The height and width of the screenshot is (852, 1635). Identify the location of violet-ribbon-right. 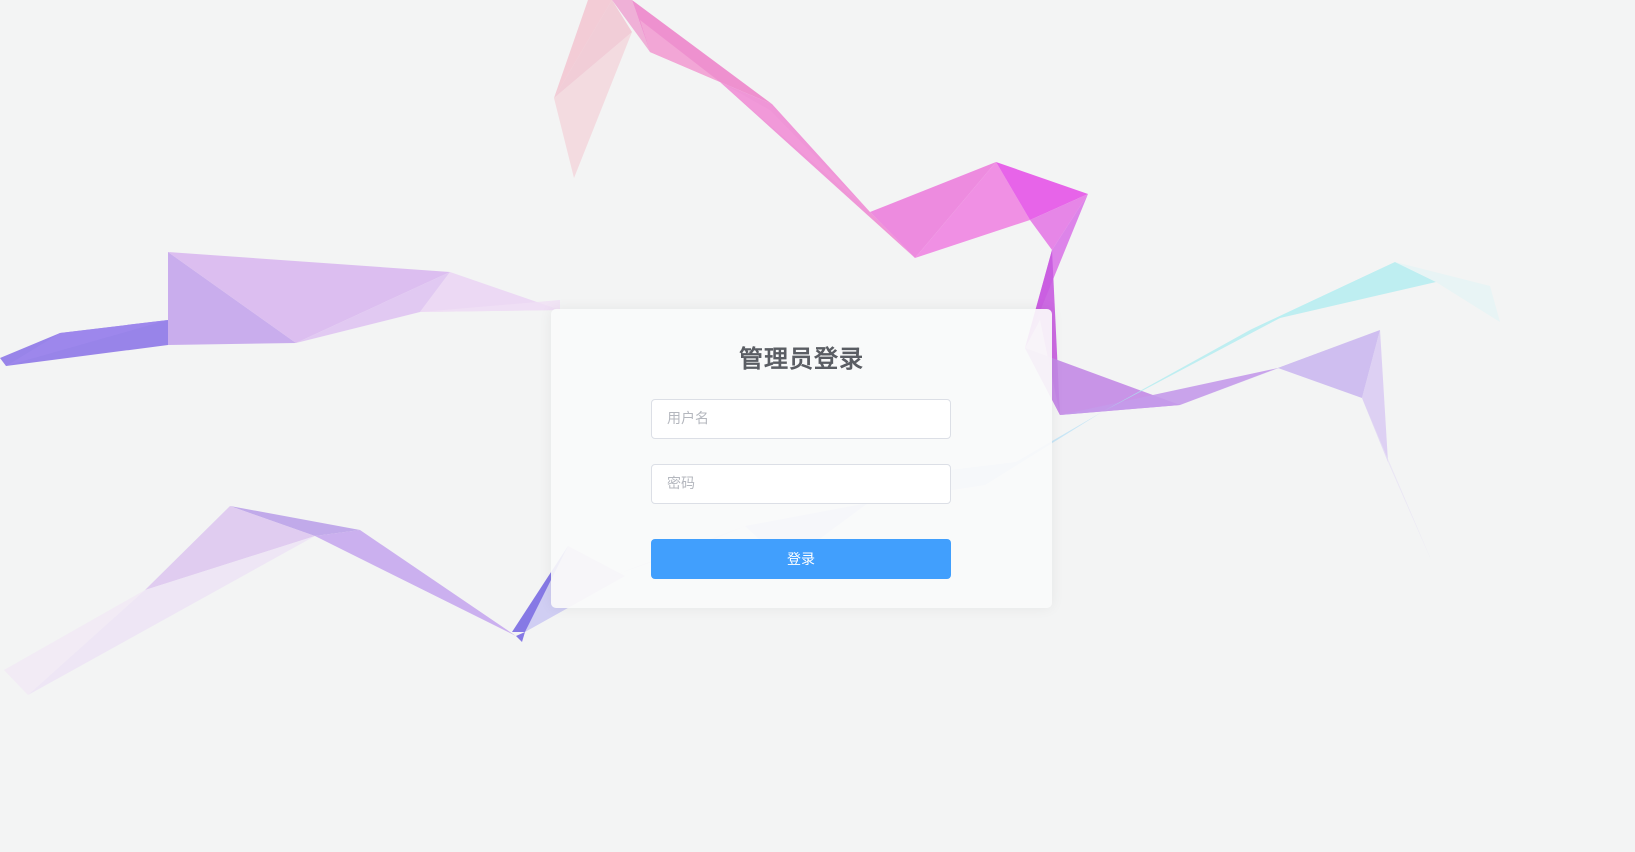
(1228, 446).